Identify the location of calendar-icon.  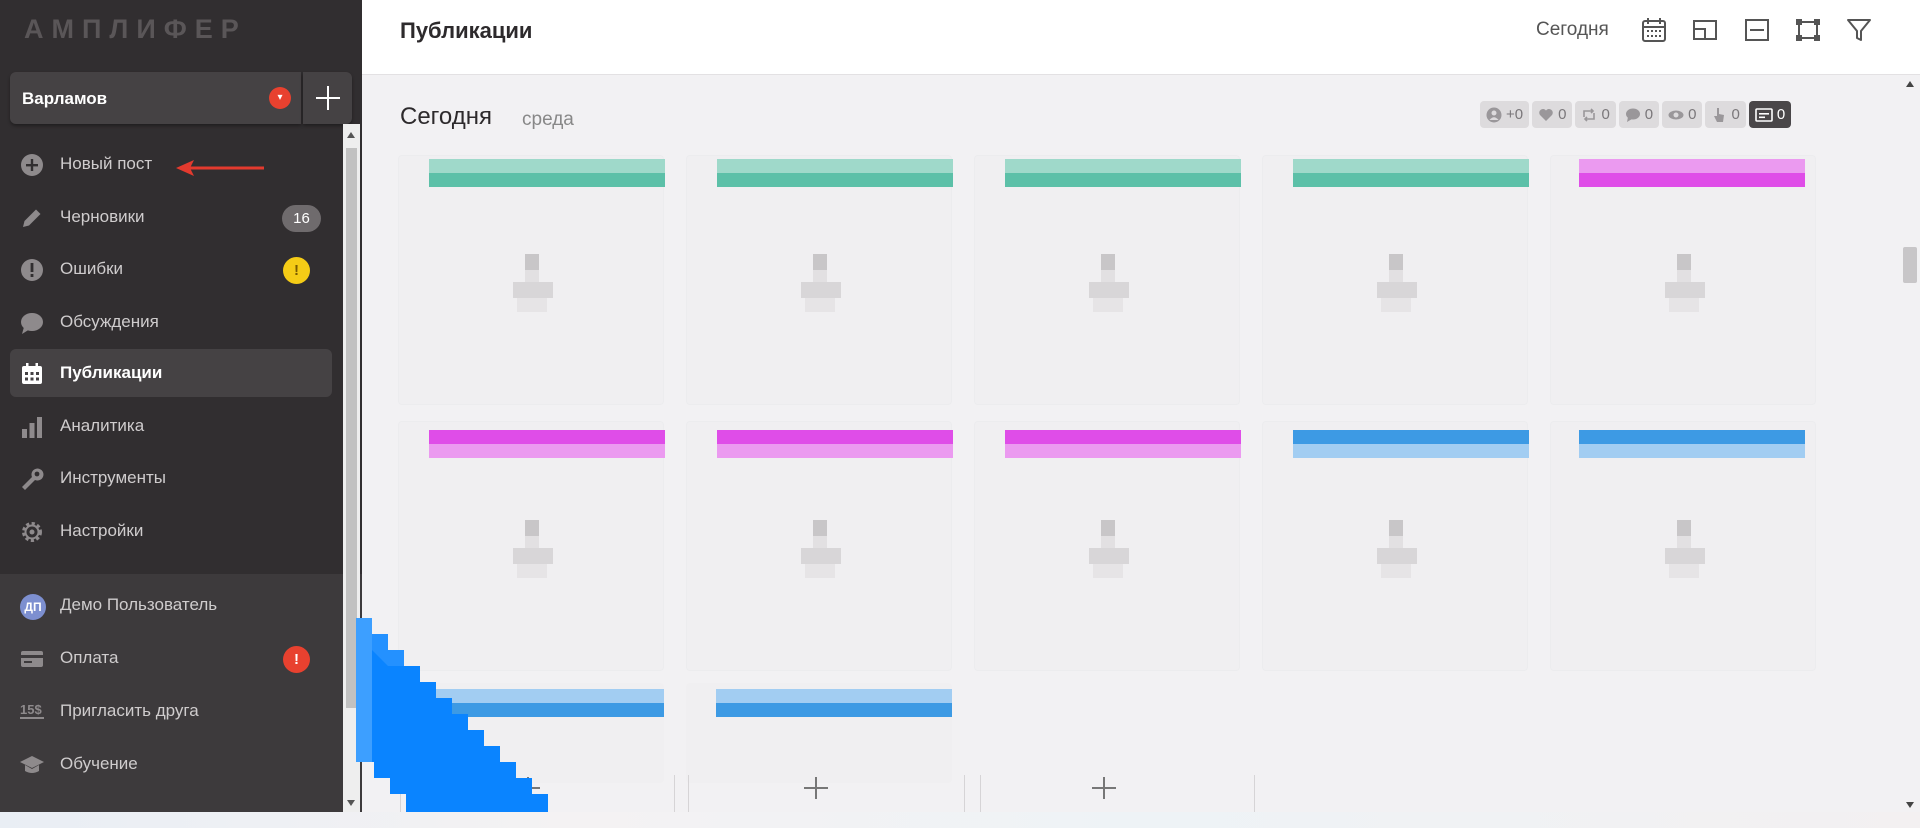
(32, 373).